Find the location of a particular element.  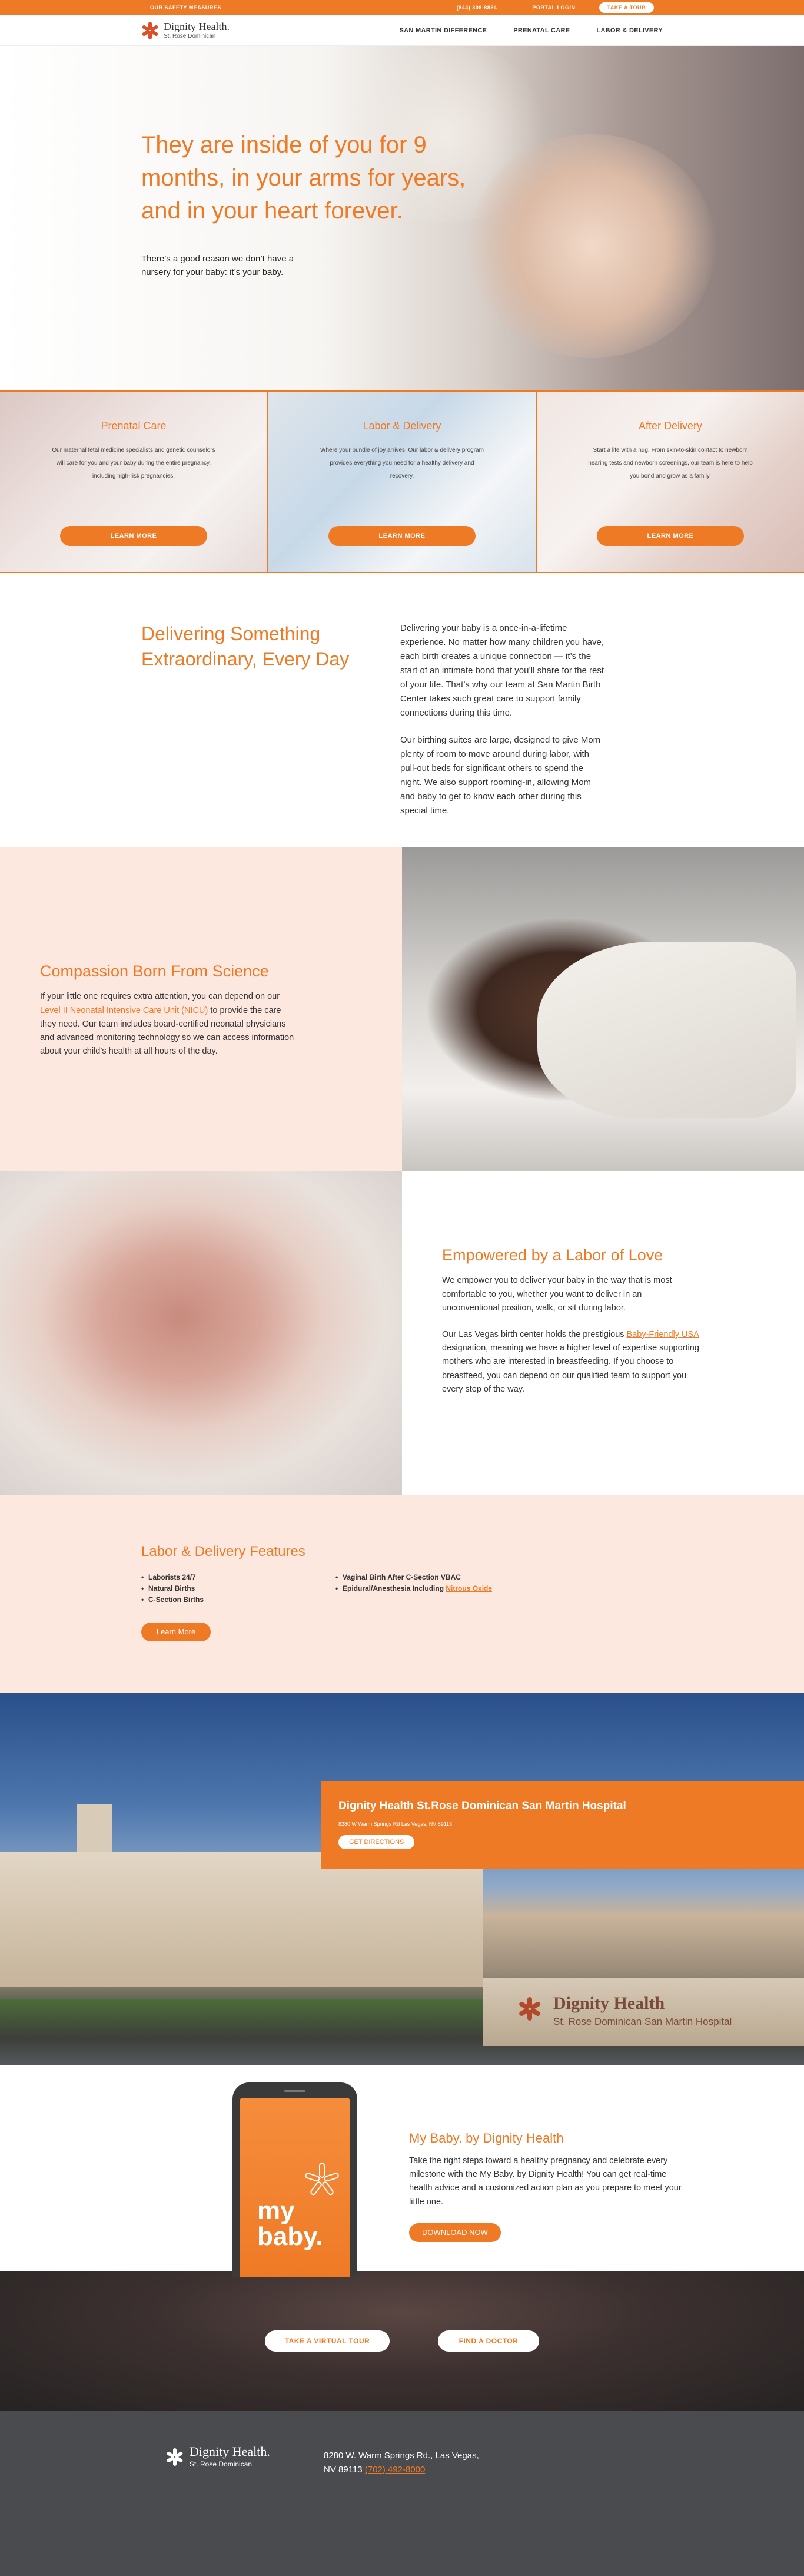

list-item: Natural Births is located at coordinates (238, 1588).